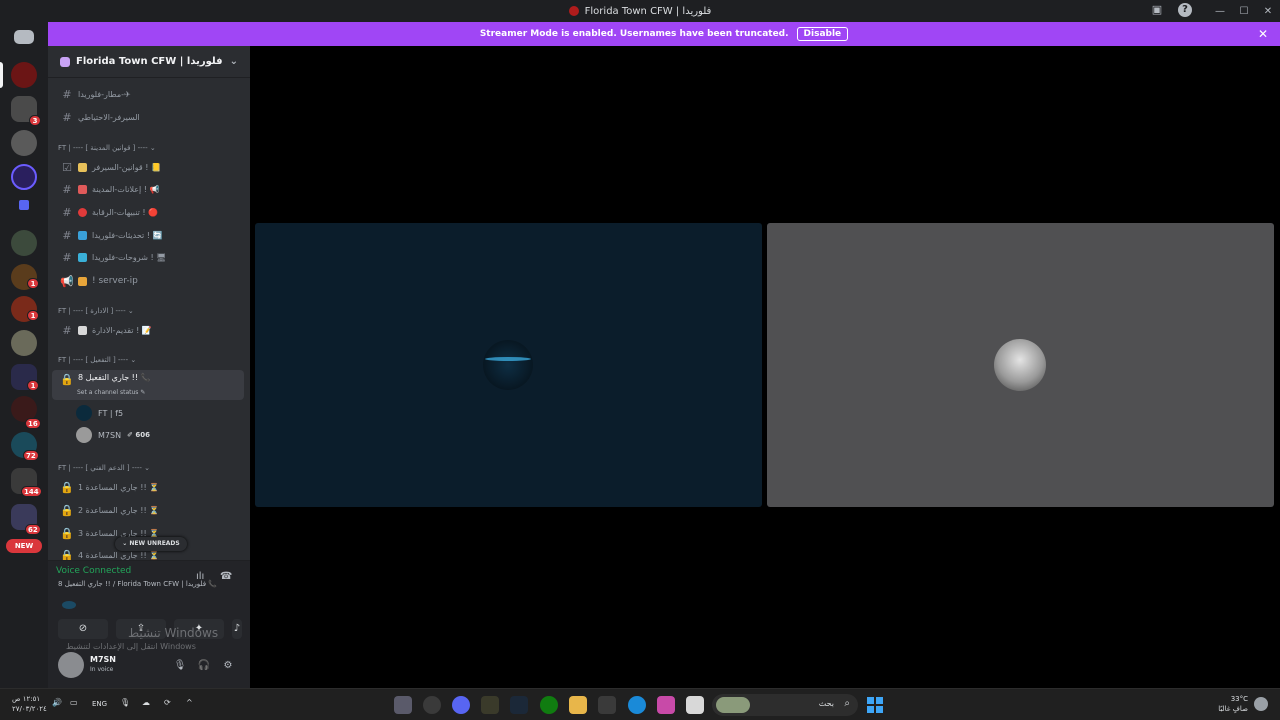  Describe the element at coordinates (97, 360) in the screenshot. I see `category-header: FT | ---- [ التفعيل ] ---- ⌄` at that location.